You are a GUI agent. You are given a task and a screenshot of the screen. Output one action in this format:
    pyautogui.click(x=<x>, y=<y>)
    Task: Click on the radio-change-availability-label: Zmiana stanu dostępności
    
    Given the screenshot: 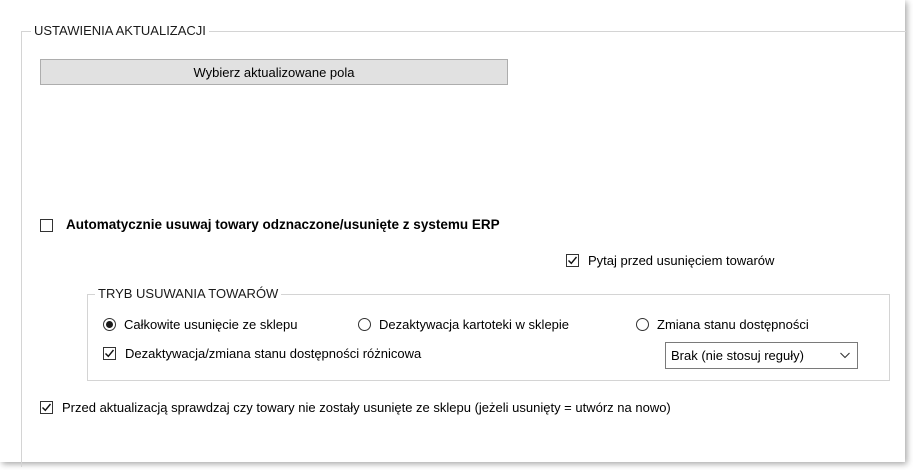 What is the action you would take?
    pyautogui.click(x=733, y=324)
    